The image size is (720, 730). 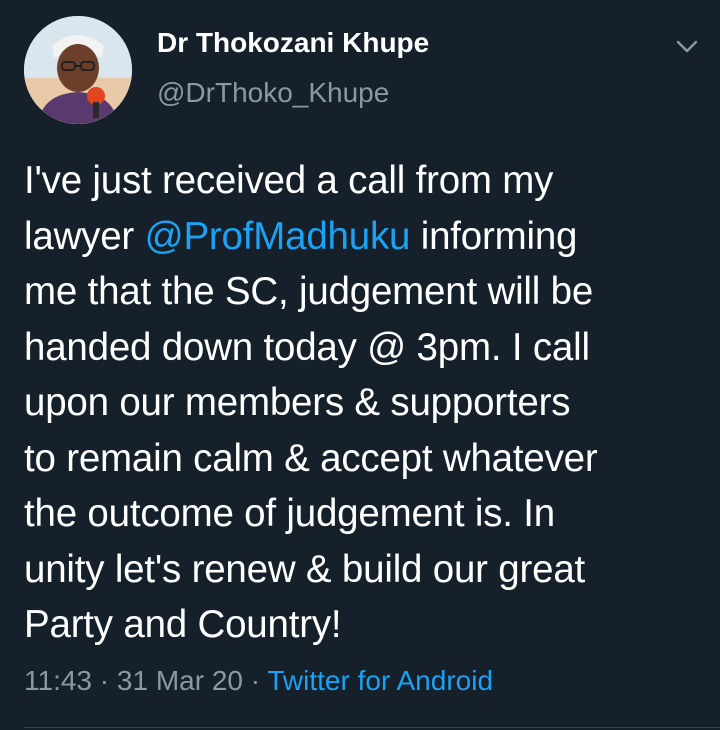 What do you see at coordinates (311, 458) in the screenshot?
I see `tweet-line: to remain calm & accept whatever` at bounding box center [311, 458].